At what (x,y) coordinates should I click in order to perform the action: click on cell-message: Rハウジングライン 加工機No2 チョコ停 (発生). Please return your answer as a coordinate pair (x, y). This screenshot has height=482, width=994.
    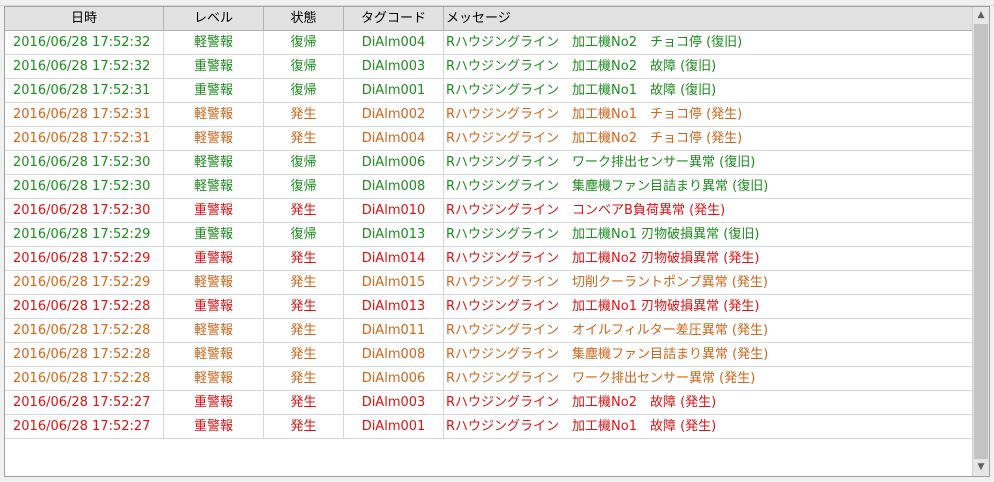
    Looking at the image, I should click on (594, 138).